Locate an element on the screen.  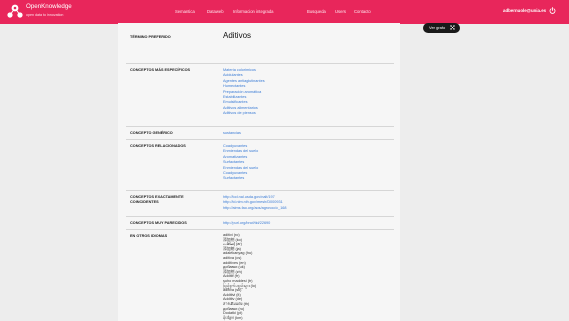
language-label: suho maddesi (tr) is located at coordinates (238, 280).